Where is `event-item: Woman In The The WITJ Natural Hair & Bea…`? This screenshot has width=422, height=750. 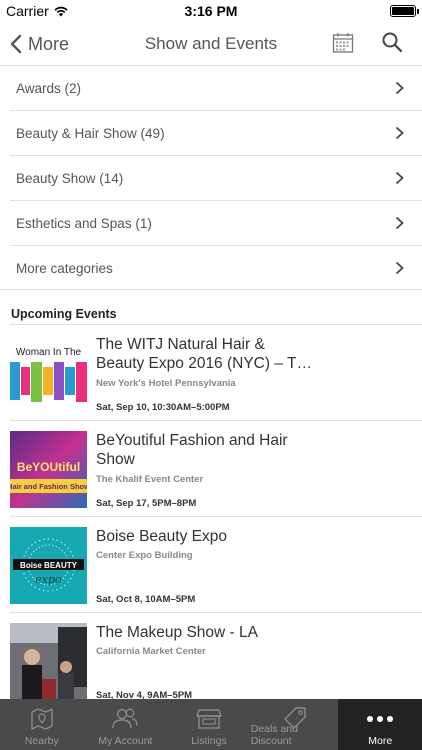 event-item: Woman In The The WITJ Natural Hair & Bea… is located at coordinates (211, 373).